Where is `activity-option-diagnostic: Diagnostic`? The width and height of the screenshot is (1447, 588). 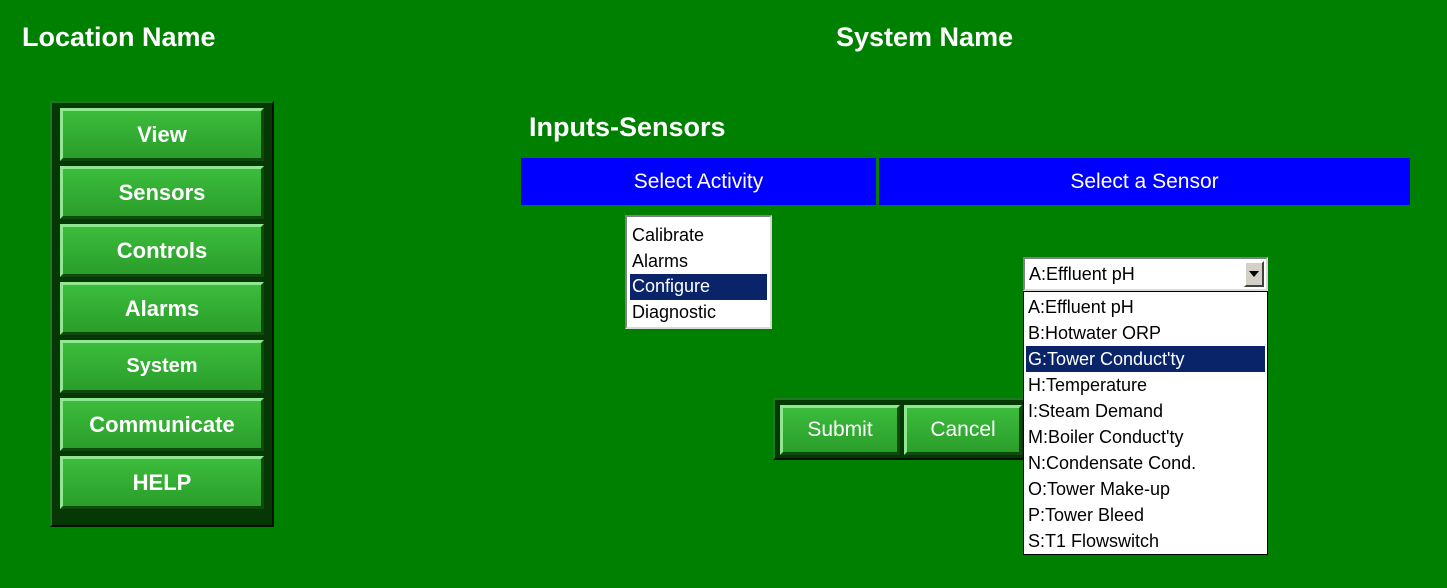
activity-option-diagnostic: Diagnostic is located at coordinates (698, 313).